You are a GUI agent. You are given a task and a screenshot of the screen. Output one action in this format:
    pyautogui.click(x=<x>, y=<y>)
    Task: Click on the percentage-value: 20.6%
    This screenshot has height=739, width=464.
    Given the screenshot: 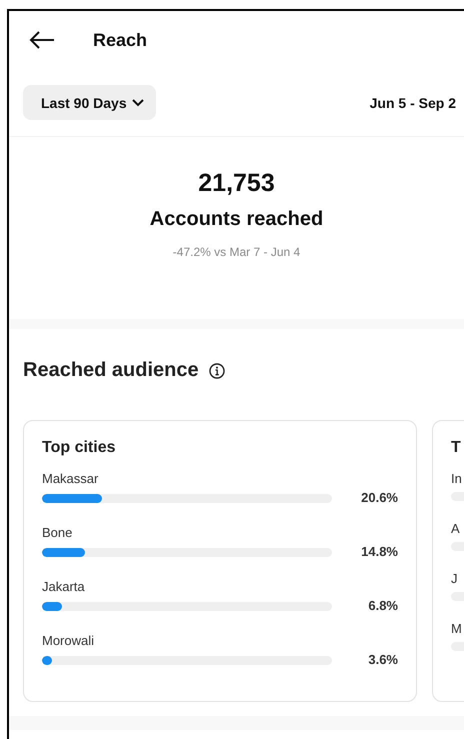 What is the action you would take?
    pyautogui.click(x=379, y=497)
    